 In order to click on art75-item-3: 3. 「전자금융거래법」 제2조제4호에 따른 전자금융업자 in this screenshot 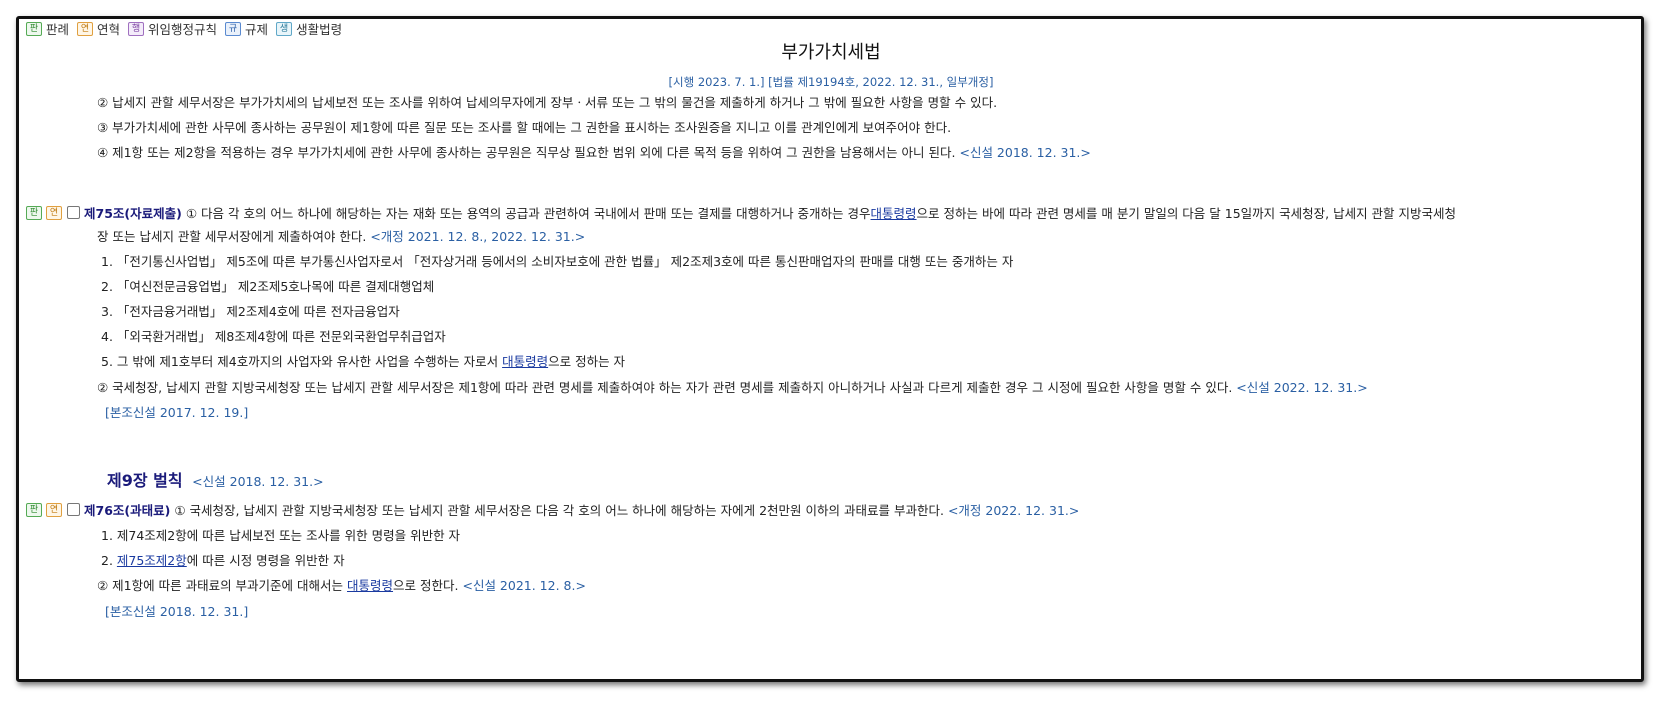, I will do `click(250, 311)`.